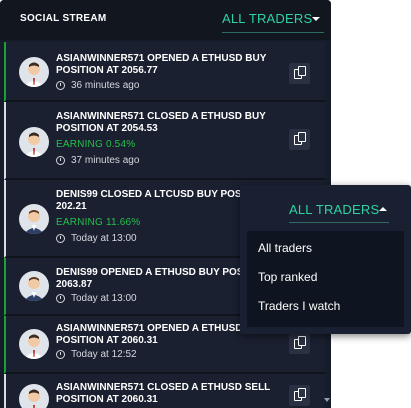  I want to click on earning-text: EARNING 11.66%, so click(98, 222).